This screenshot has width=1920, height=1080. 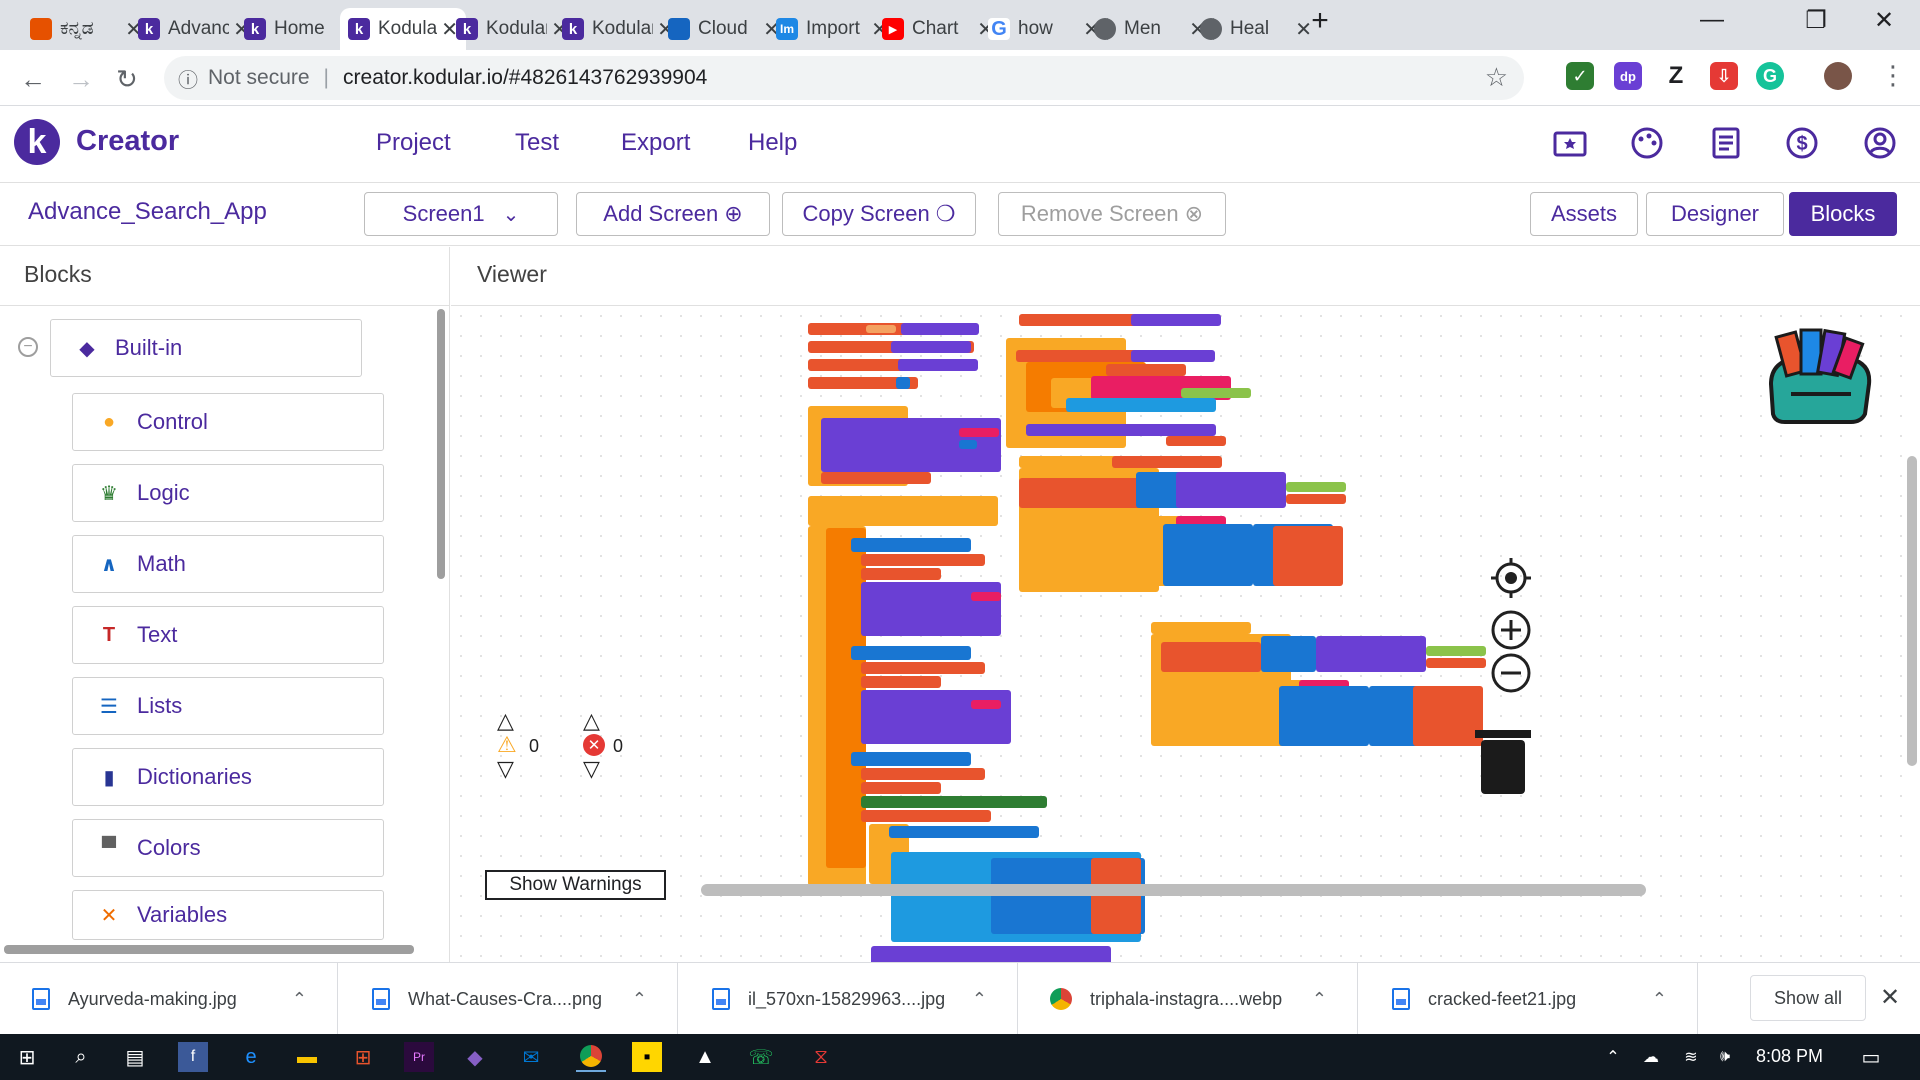 What do you see at coordinates (1189, 999) in the screenshot?
I see `download-item: triphala-instagra....webp ⌃` at bounding box center [1189, 999].